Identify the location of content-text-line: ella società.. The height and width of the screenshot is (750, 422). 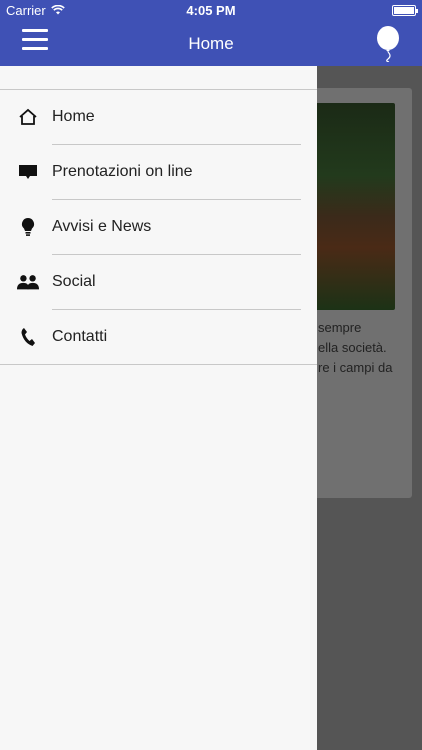
(352, 347).